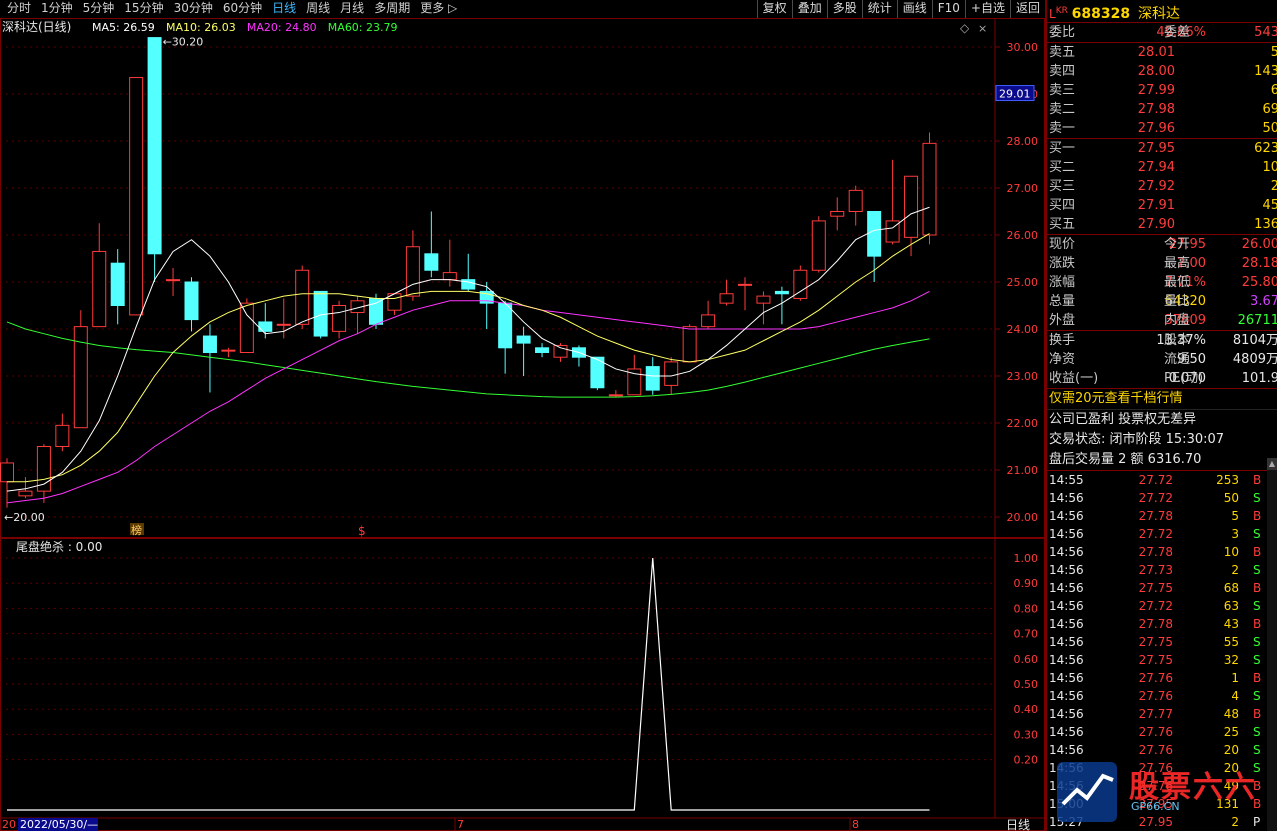  I want to click on scroll-up-icon: ▲, so click(1272, 464).